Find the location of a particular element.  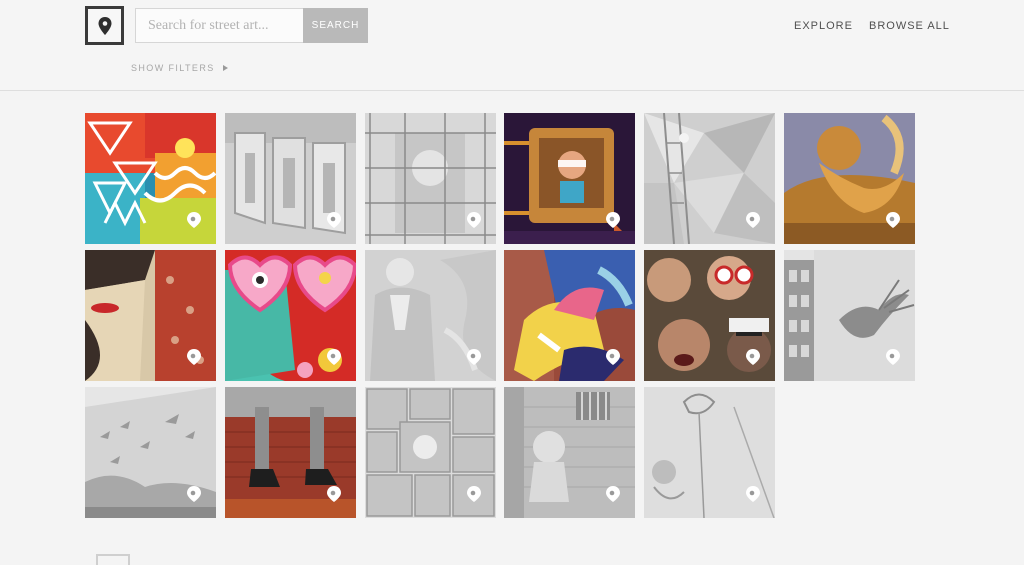

nav-explore: EXPLORE is located at coordinates (823, 26).